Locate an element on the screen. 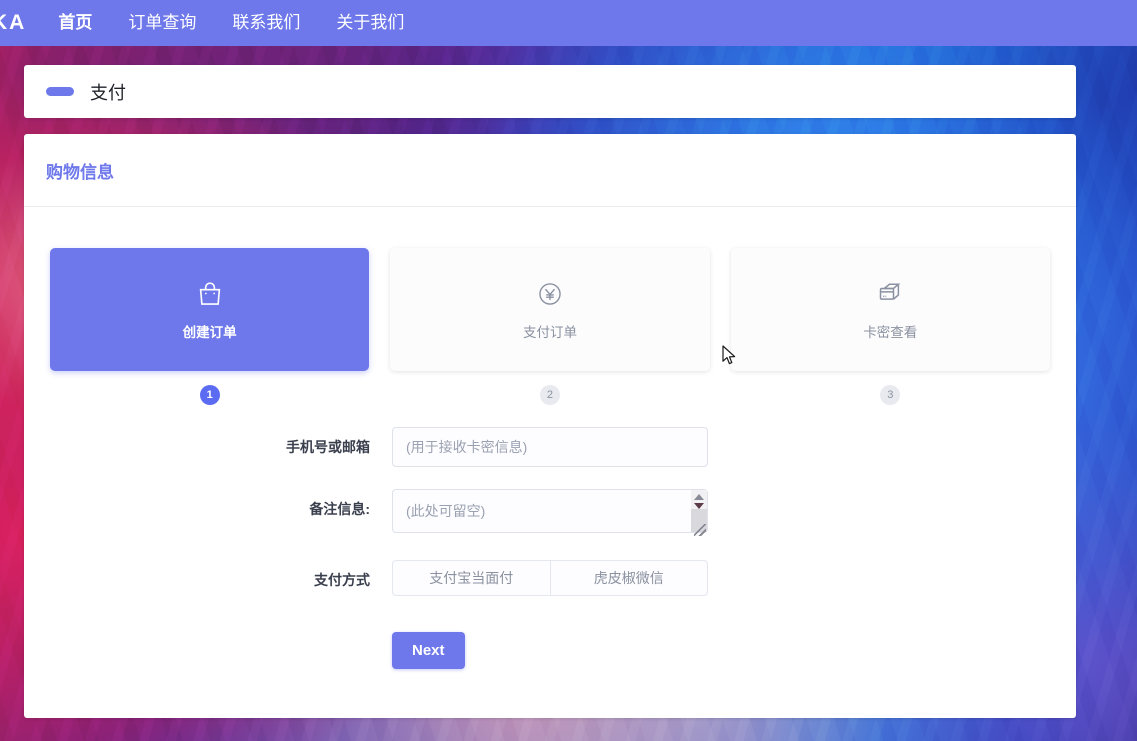 The image size is (1137, 741). scroll-up-arrow-icon is located at coordinates (699, 497).